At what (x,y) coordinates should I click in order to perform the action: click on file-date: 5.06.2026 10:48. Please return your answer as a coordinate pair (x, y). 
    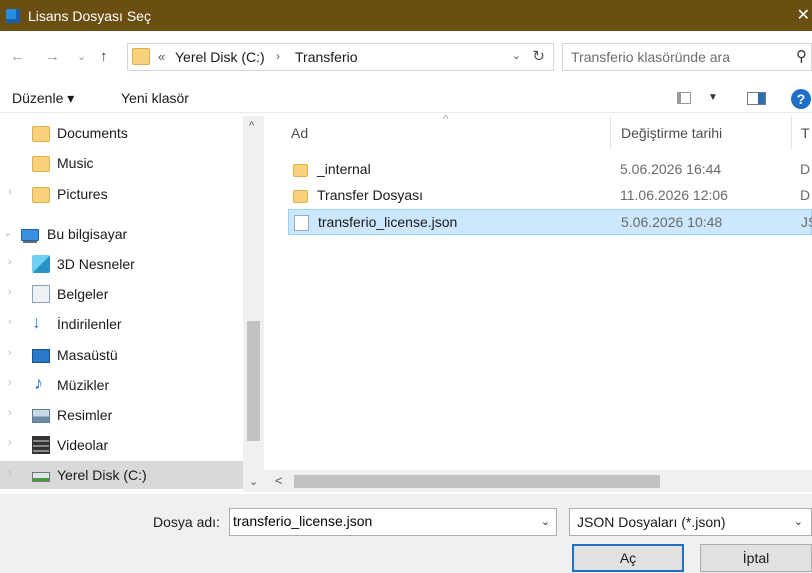
    Looking at the image, I should click on (672, 222).